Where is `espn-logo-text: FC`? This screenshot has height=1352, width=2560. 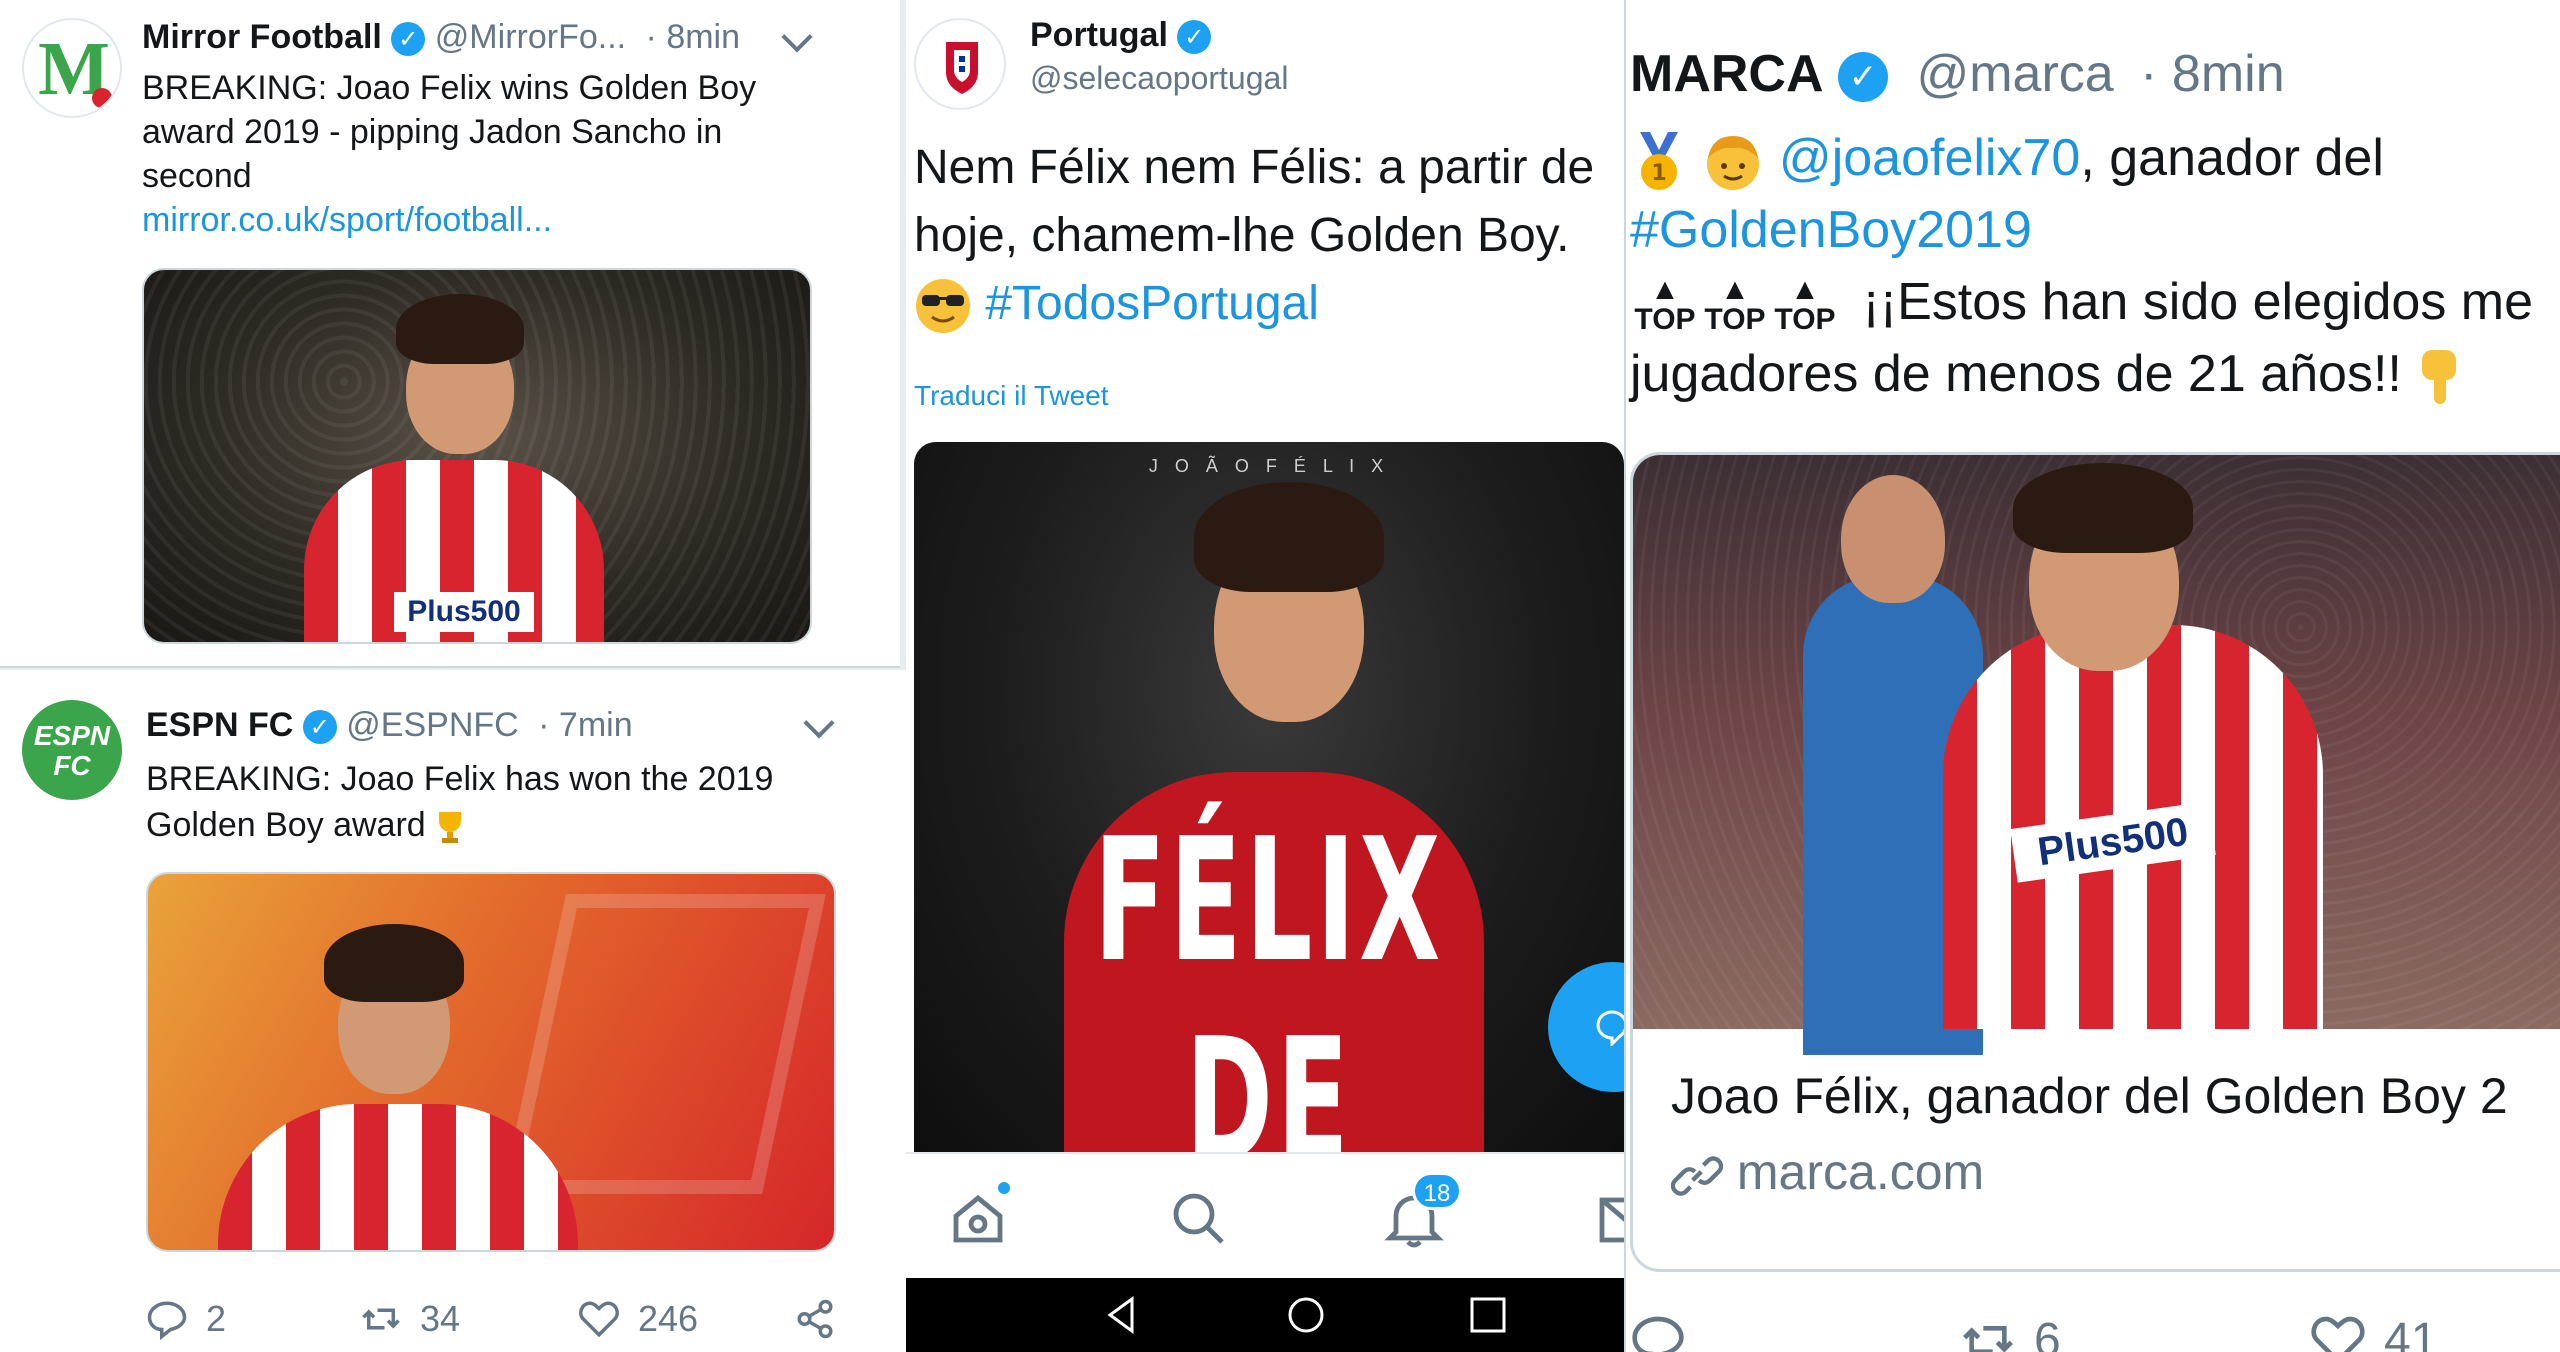 espn-logo-text: FC is located at coordinates (72, 765).